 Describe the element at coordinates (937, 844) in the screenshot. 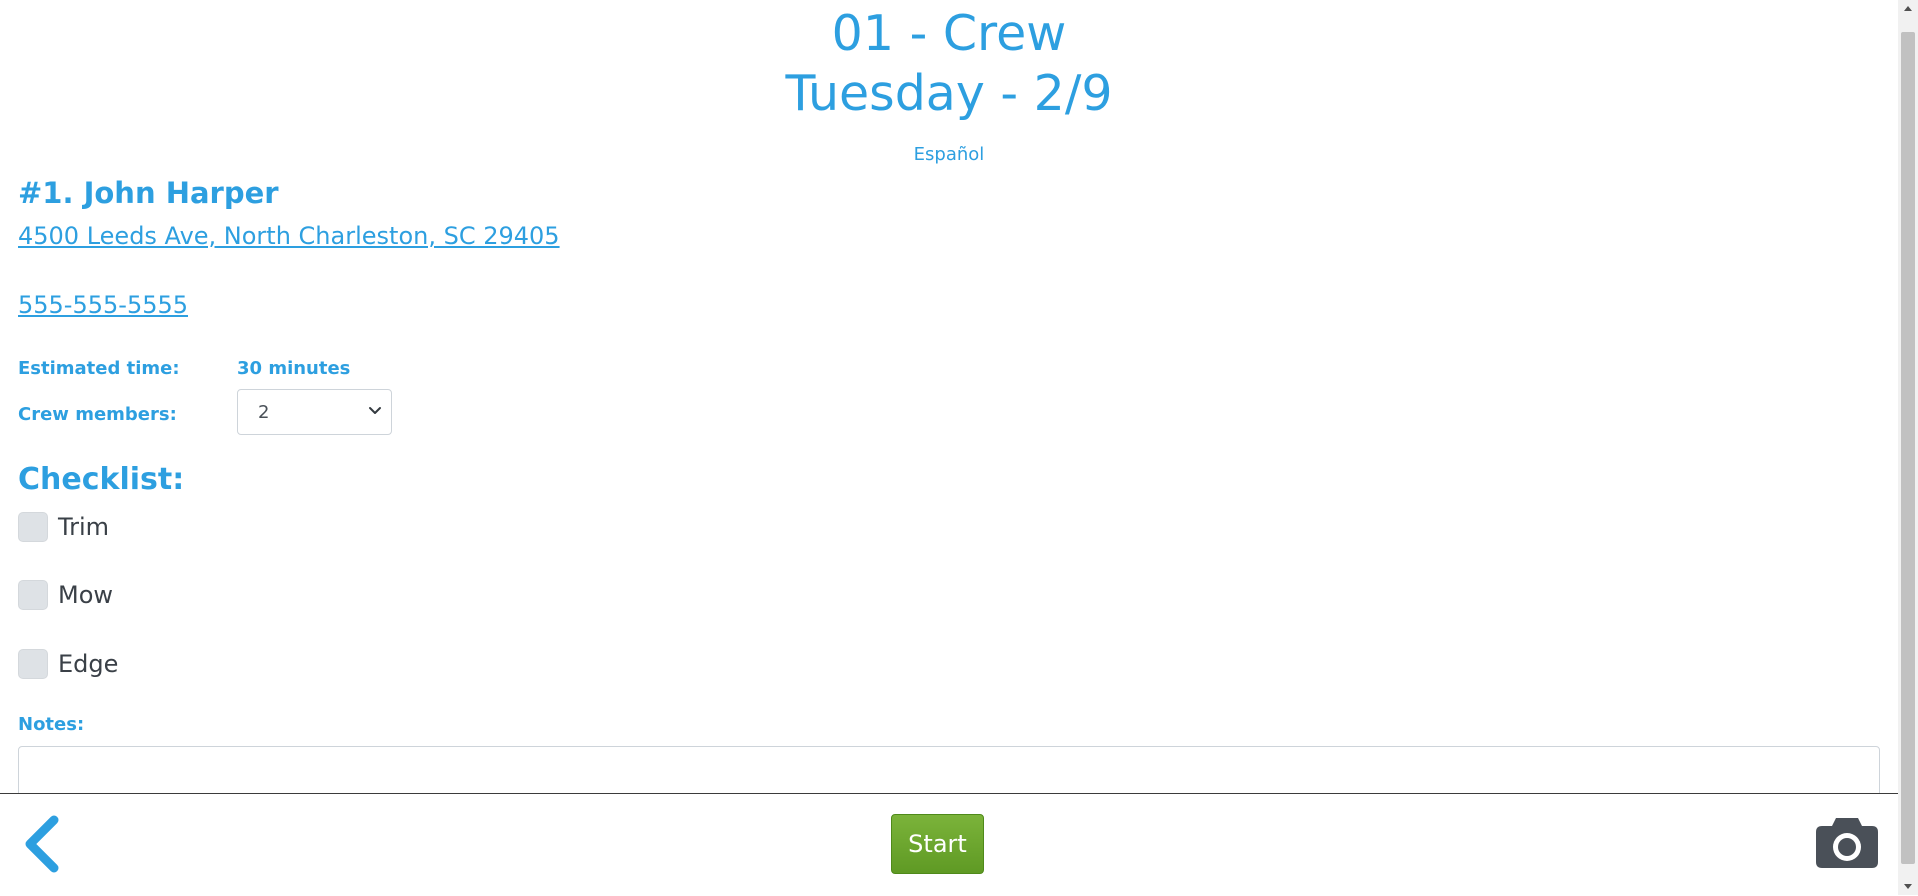

I see `start-button: Start` at that location.